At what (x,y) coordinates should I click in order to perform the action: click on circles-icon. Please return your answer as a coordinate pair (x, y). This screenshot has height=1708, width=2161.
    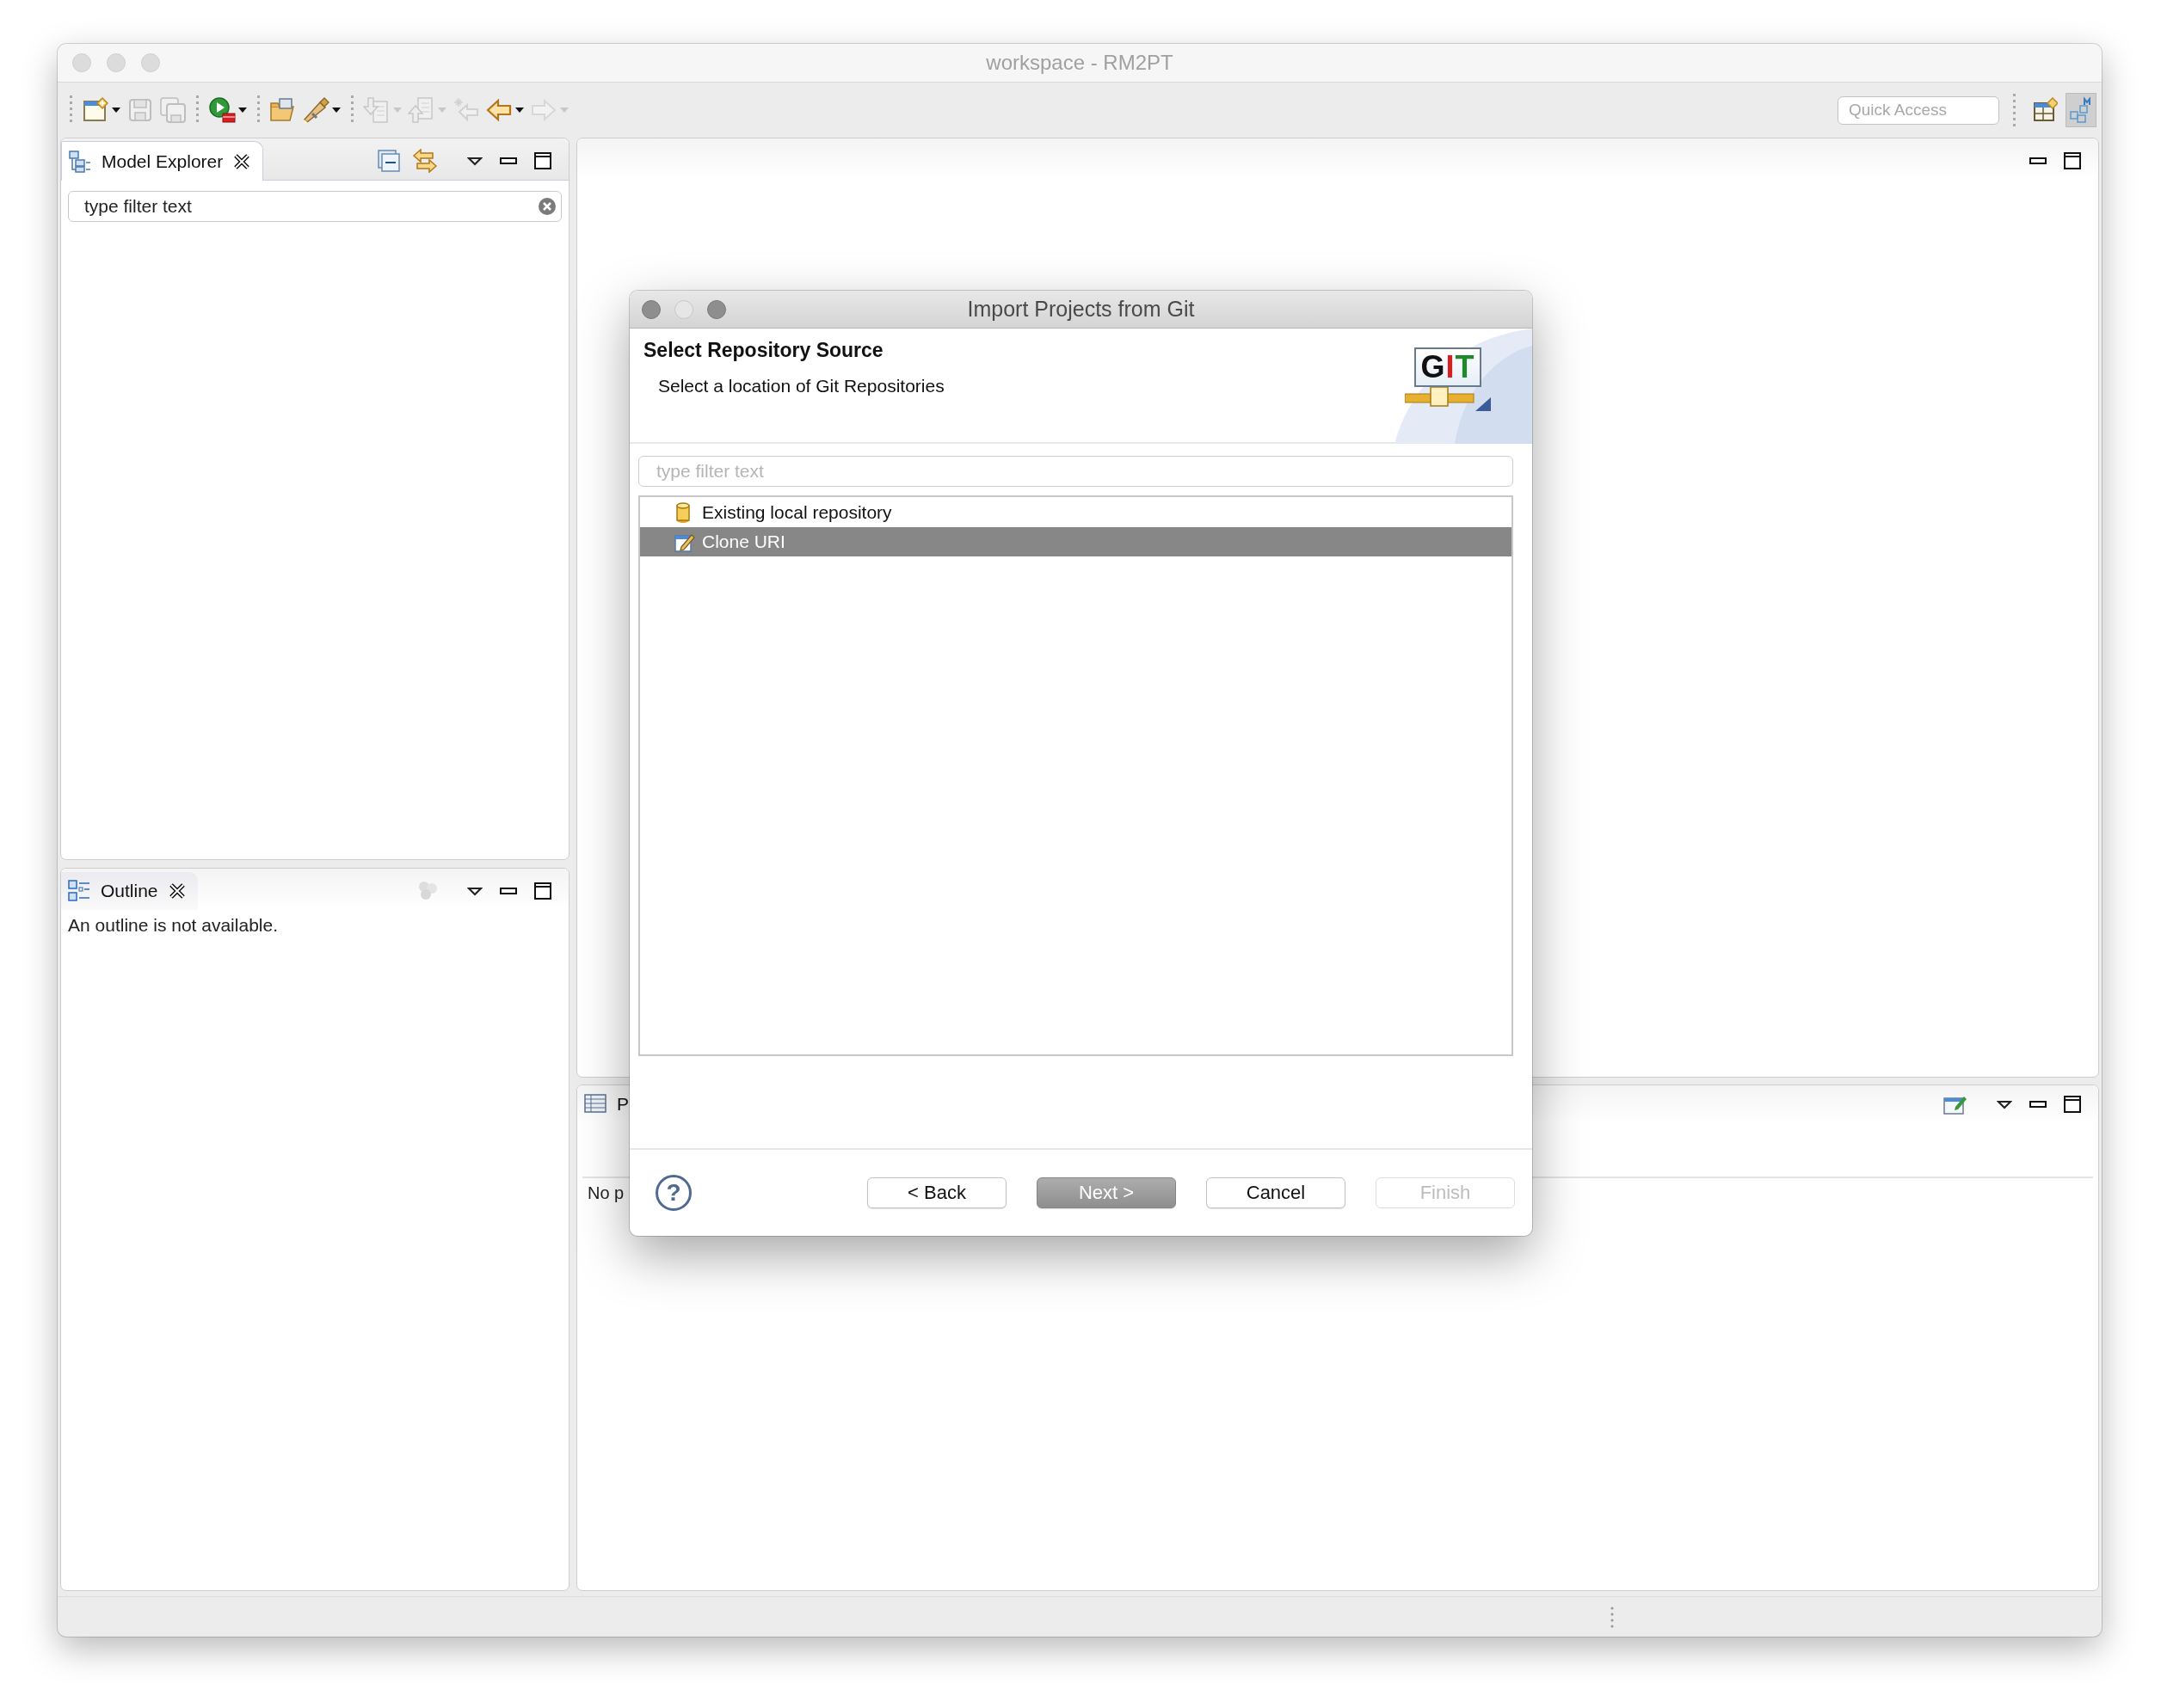
    Looking at the image, I should click on (427, 891).